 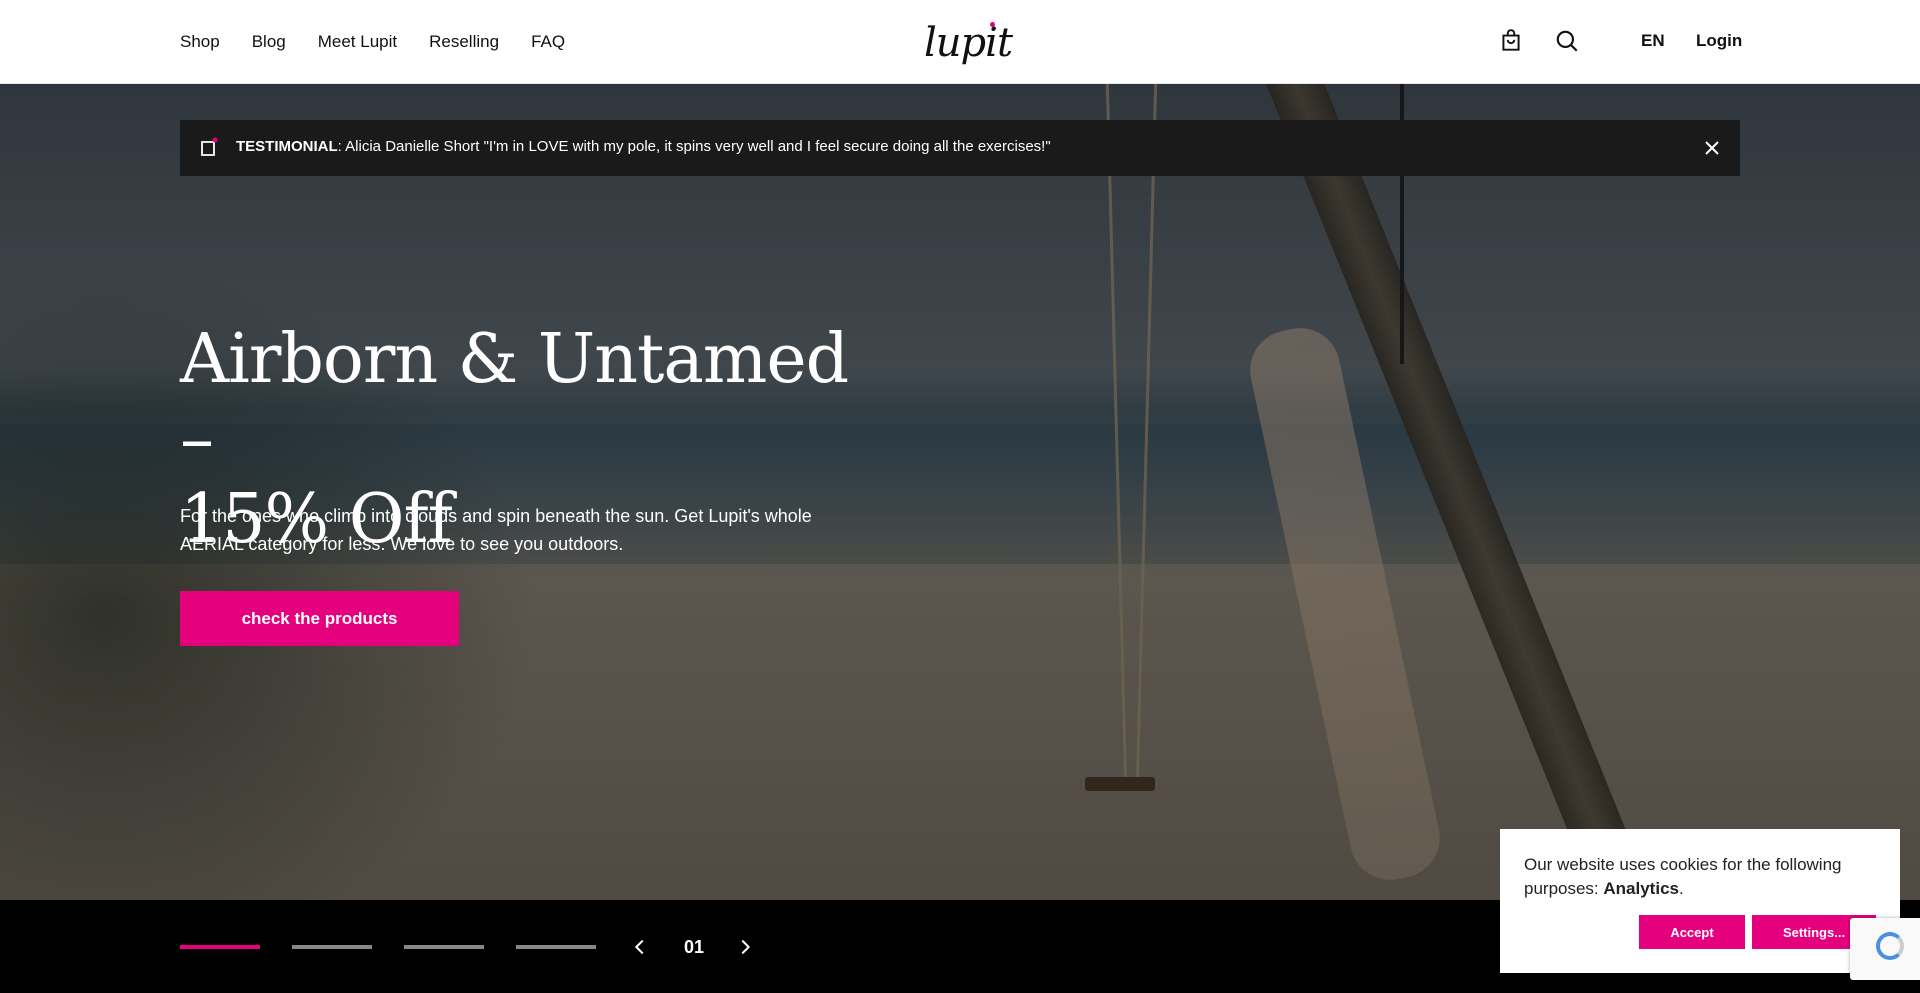 What do you see at coordinates (1681, 888) in the screenshot?
I see `cookie-text-end: .` at bounding box center [1681, 888].